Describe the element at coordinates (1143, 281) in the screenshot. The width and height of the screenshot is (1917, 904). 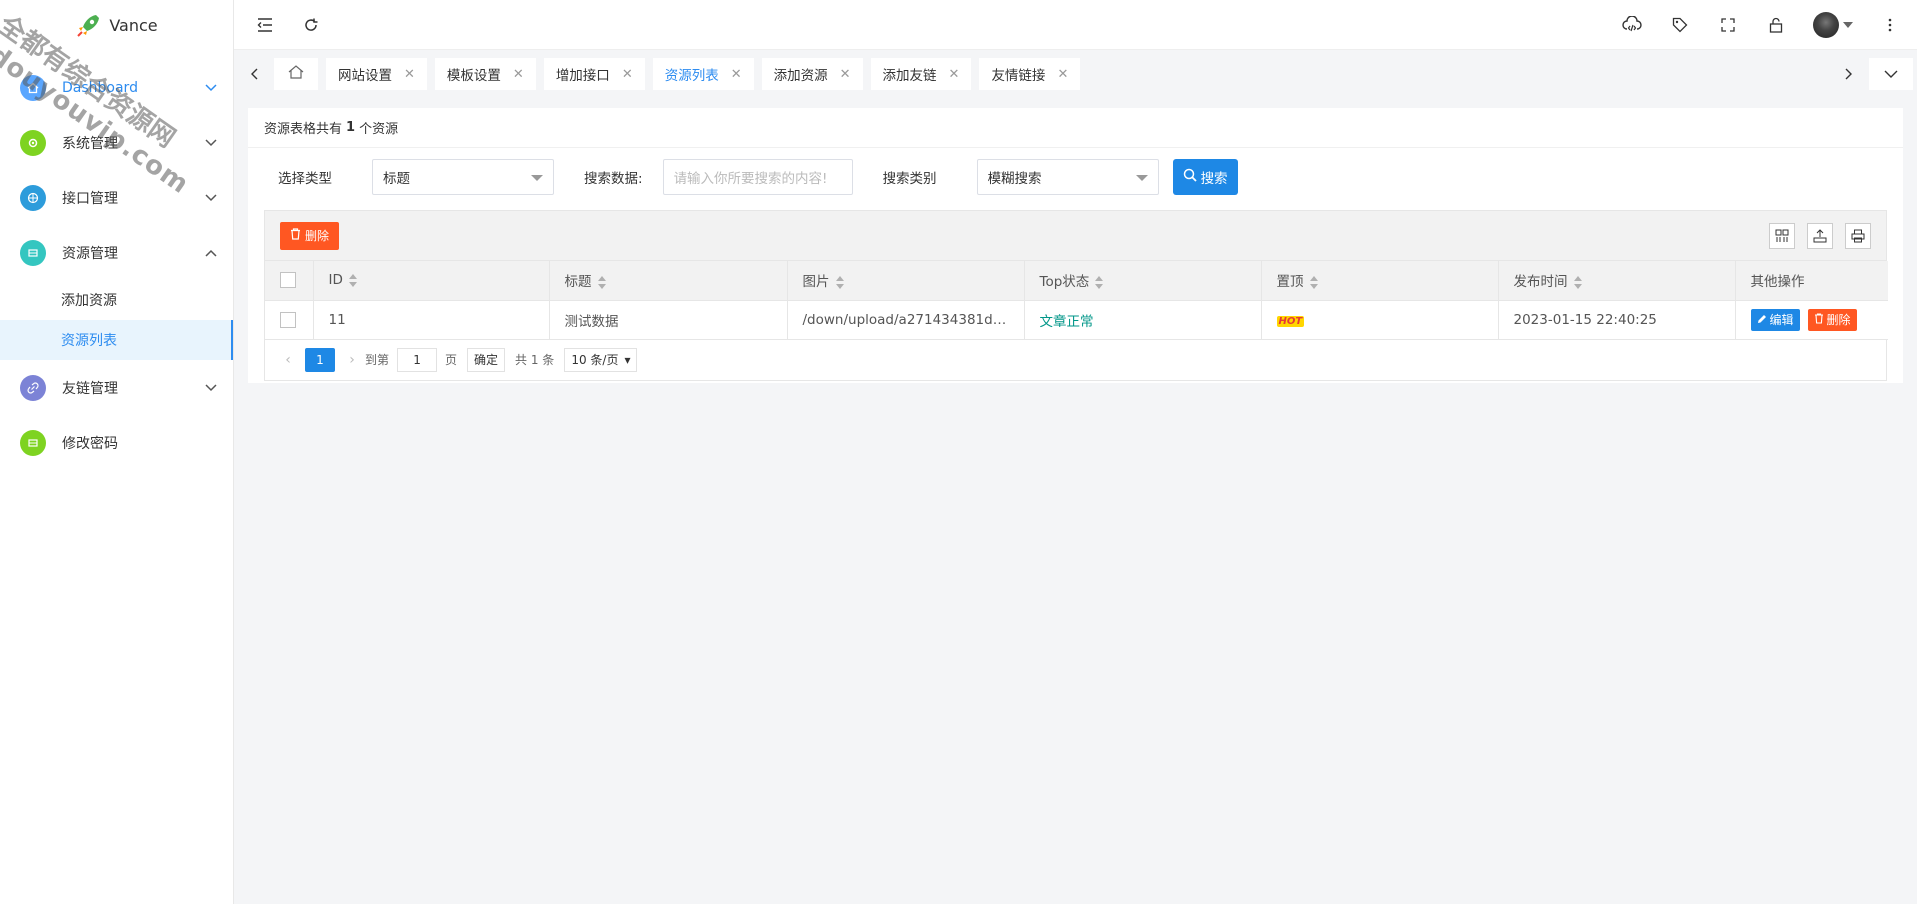
I see `column-header-top-status: Top状态` at that location.